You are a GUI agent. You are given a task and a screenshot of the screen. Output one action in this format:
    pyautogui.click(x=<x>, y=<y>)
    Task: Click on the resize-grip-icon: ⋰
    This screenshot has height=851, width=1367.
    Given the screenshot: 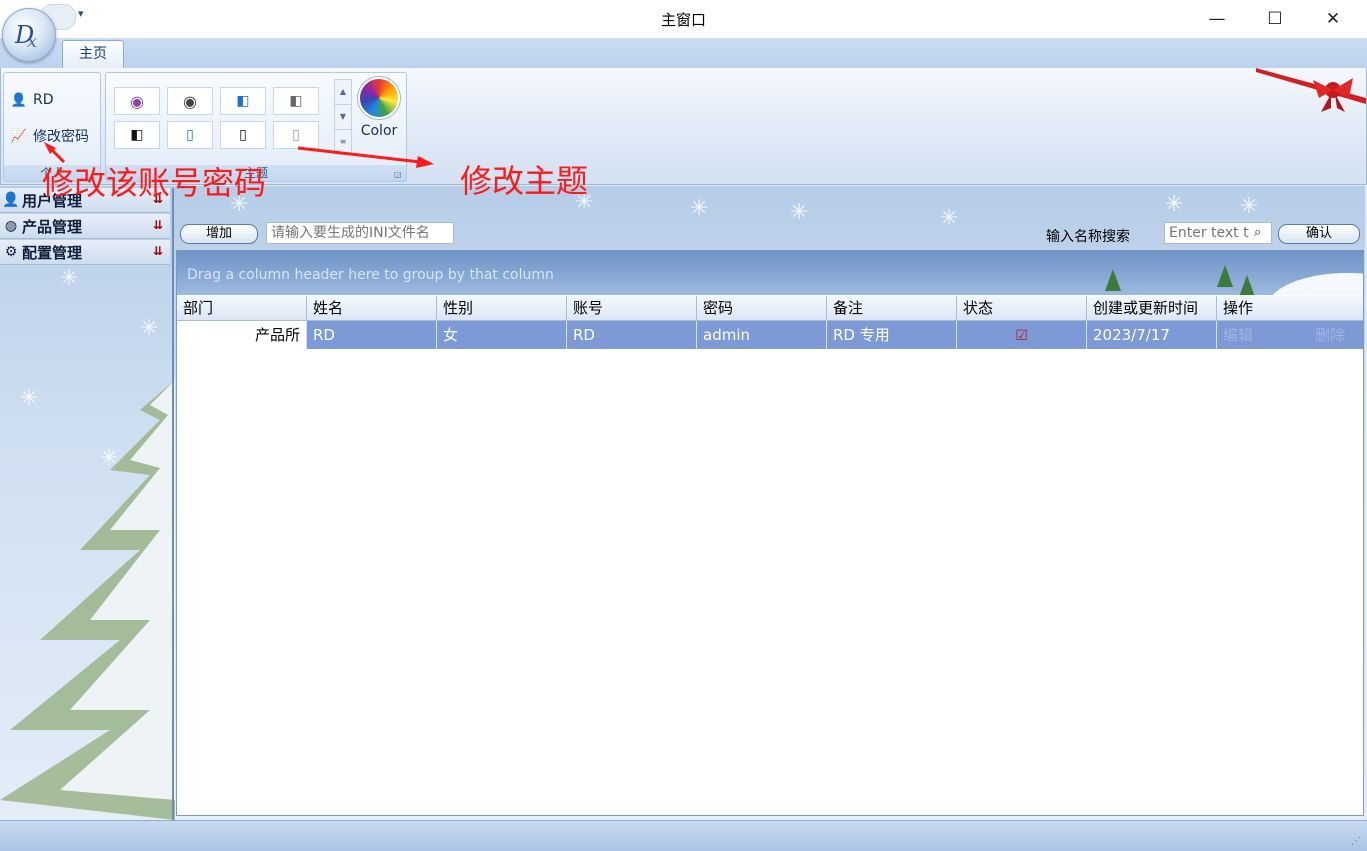 What is the action you would take?
    pyautogui.click(x=1356, y=841)
    